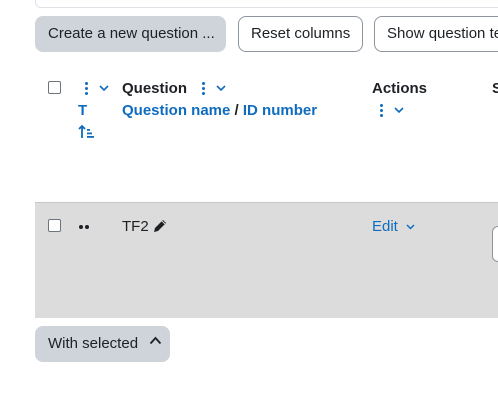 This screenshot has height=399, width=498. I want to click on actions-kebab-menu-icon, so click(382, 111).